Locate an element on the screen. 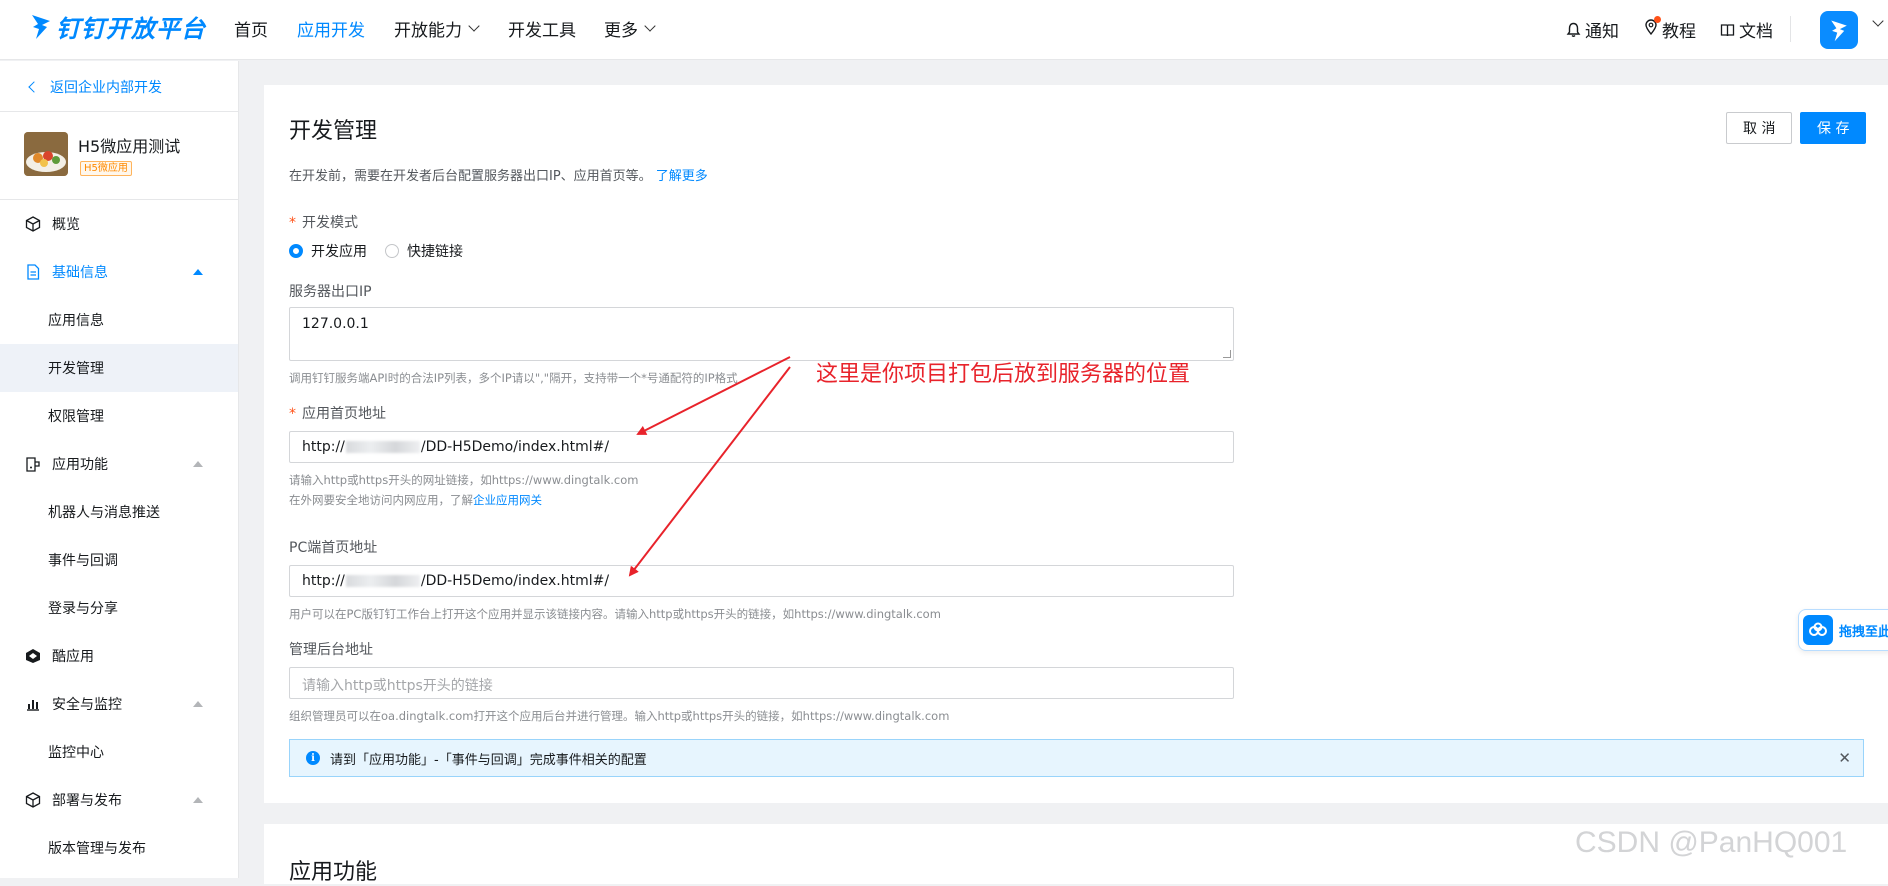 The height and width of the screenshot is (886, 1888). annotation-arrows is located at coordinates (709, 466).